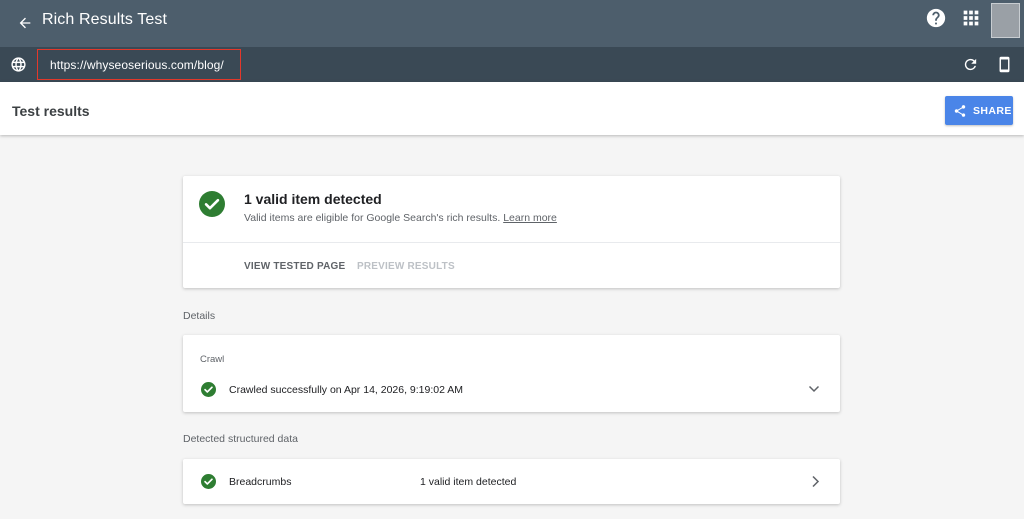 The height and width of the screenshot is (519, 1024). I want to click on crawl-heading: Crawl, so click(212, 359).